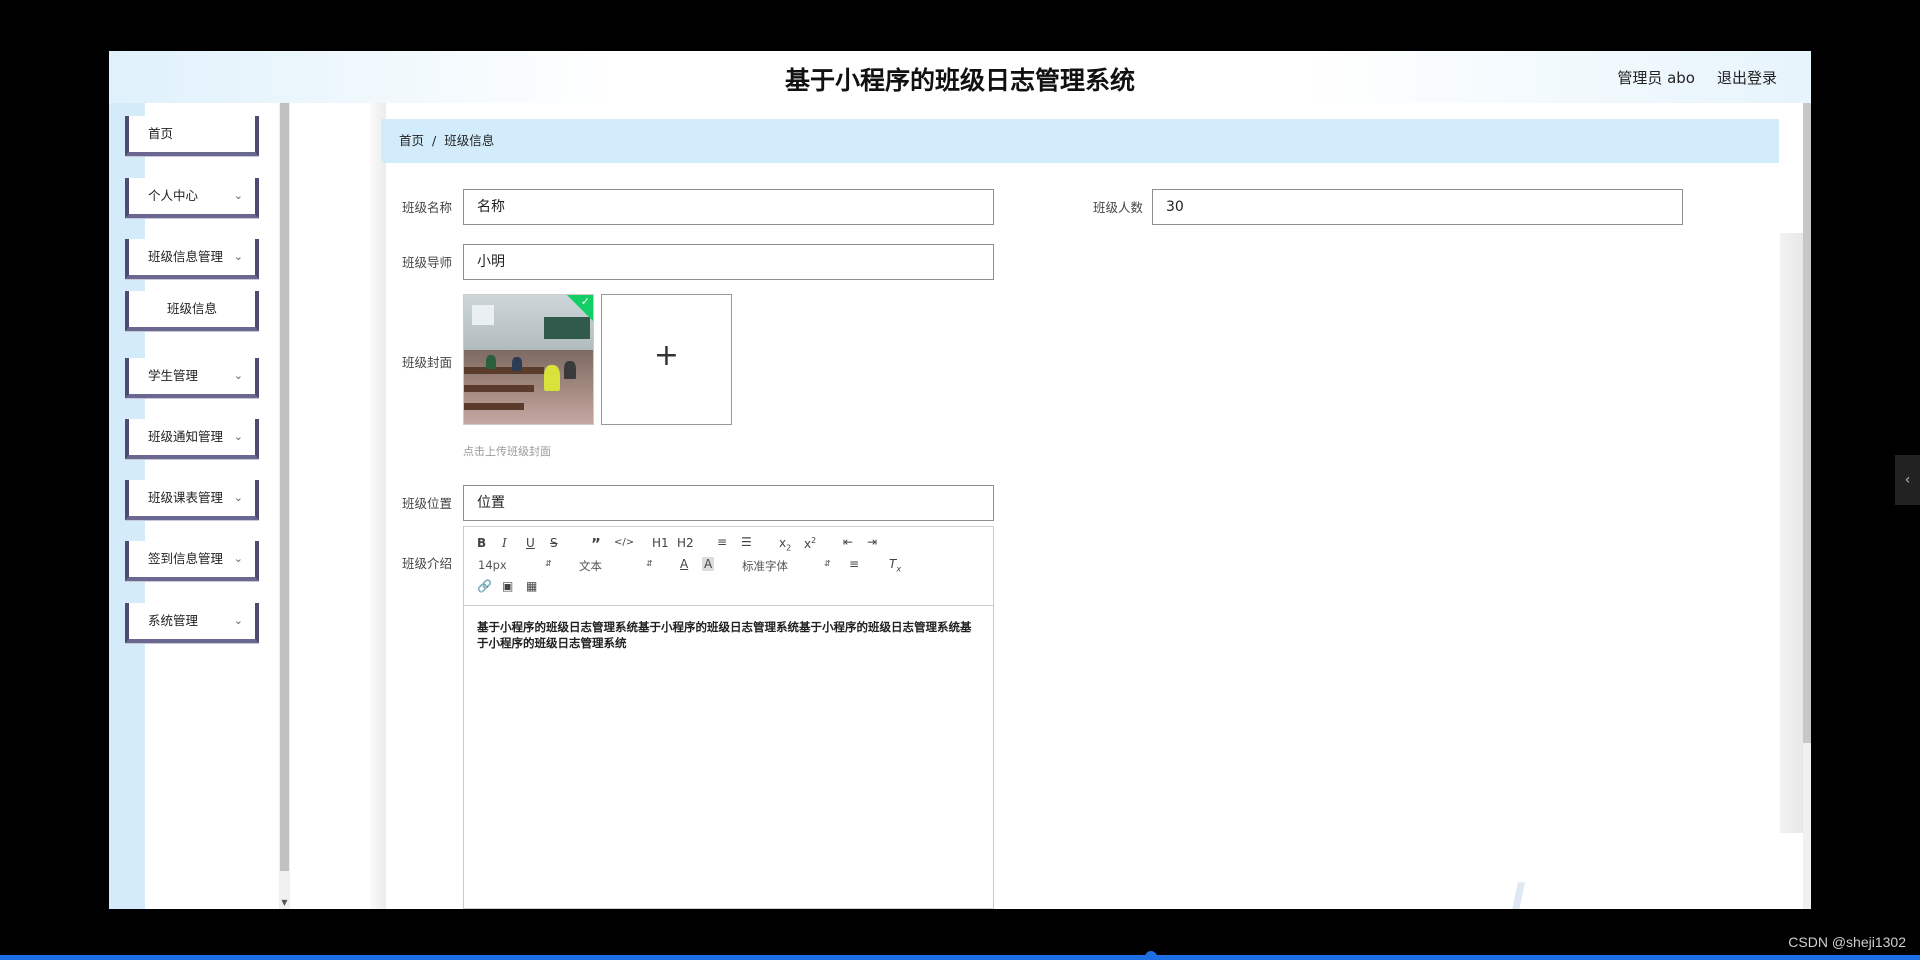  What do you see at coordinates (708, 564) in the screenshot?
I see `background-color-icon: A` at bounding box center [708, 564].